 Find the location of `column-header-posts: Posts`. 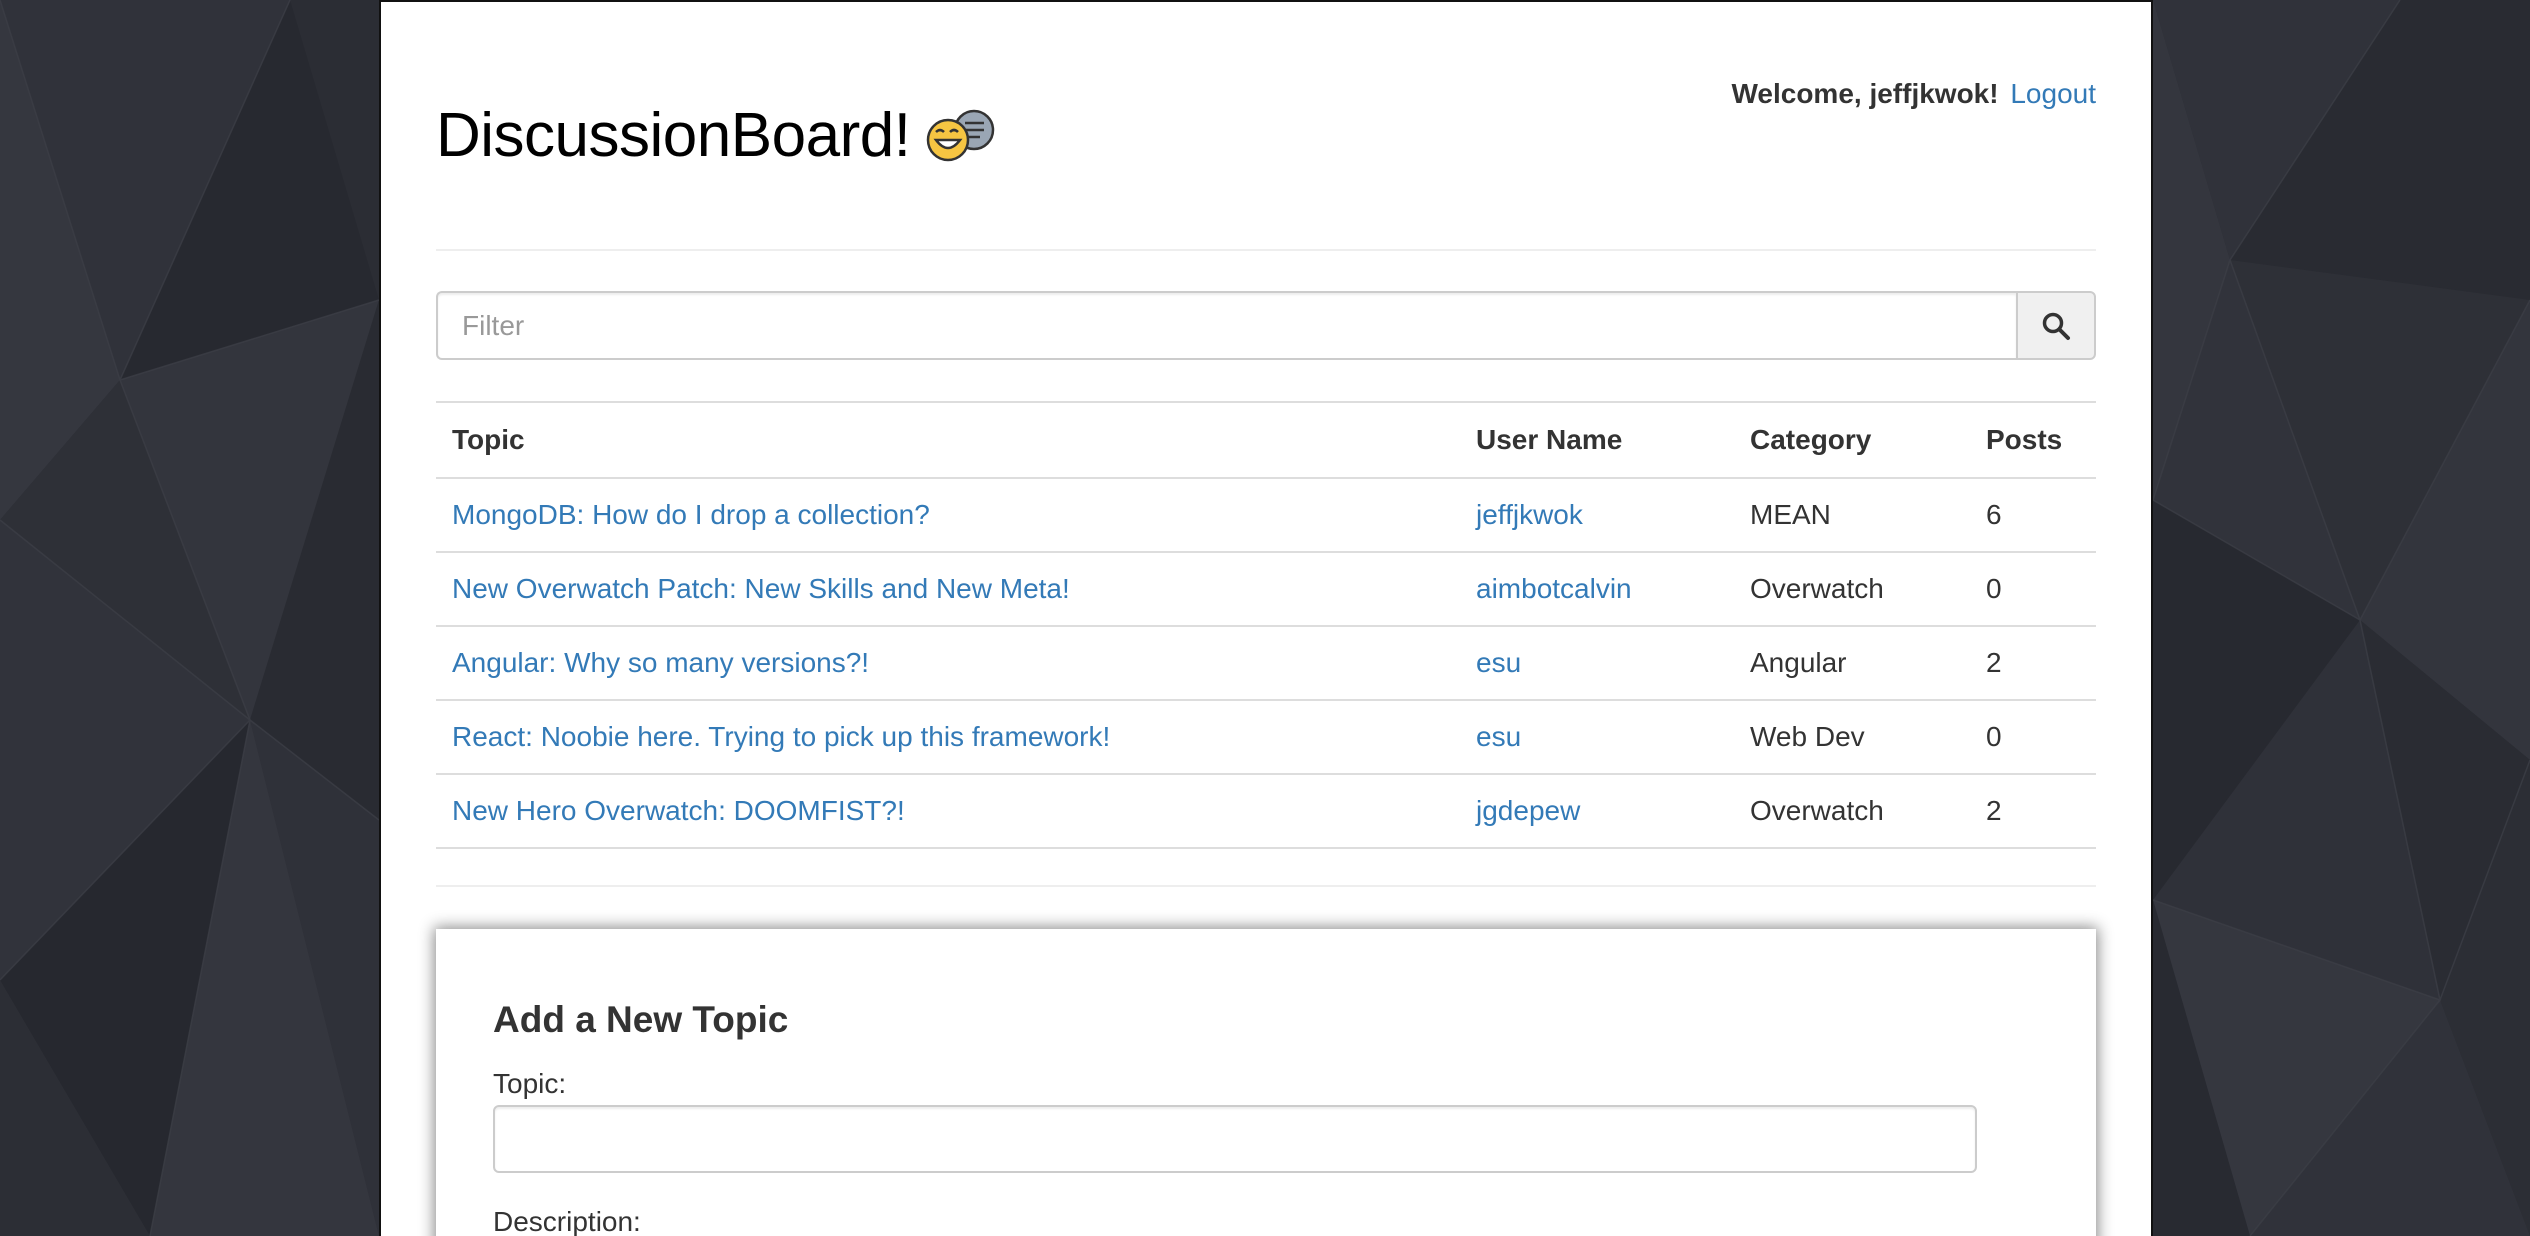

column-header-posts: Posts is located at coordinates (2033, 440).